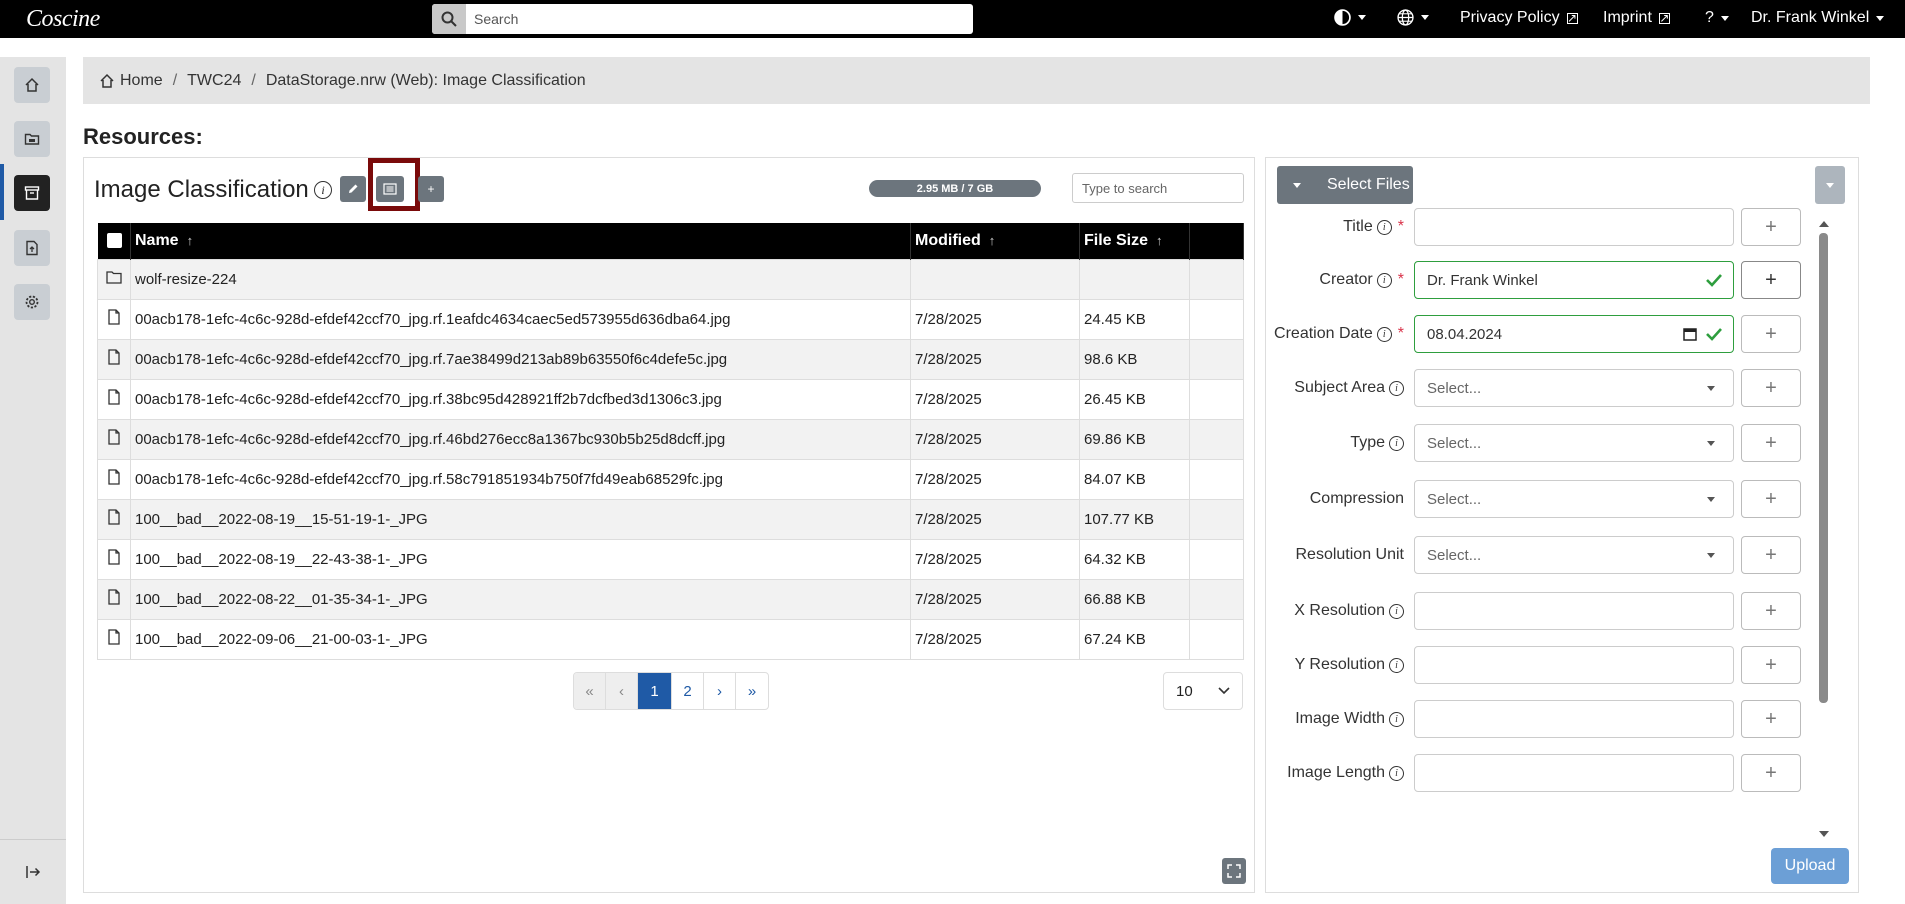 The image size is (1905, 904). Describe the element at coordinates (719, 19) in the screenshot. I see `search-input` at that location.